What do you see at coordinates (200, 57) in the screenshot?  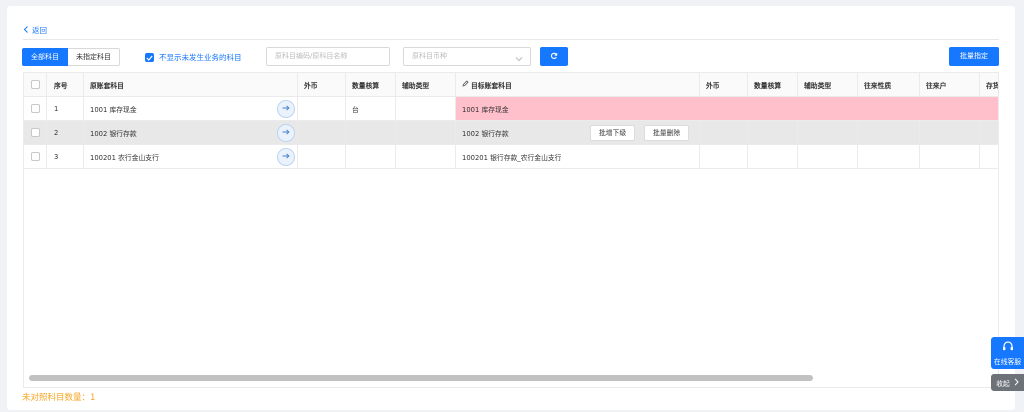 I see `hide-unused-label: 不显示未发生业务的科目` at bounding box center [200, 57].